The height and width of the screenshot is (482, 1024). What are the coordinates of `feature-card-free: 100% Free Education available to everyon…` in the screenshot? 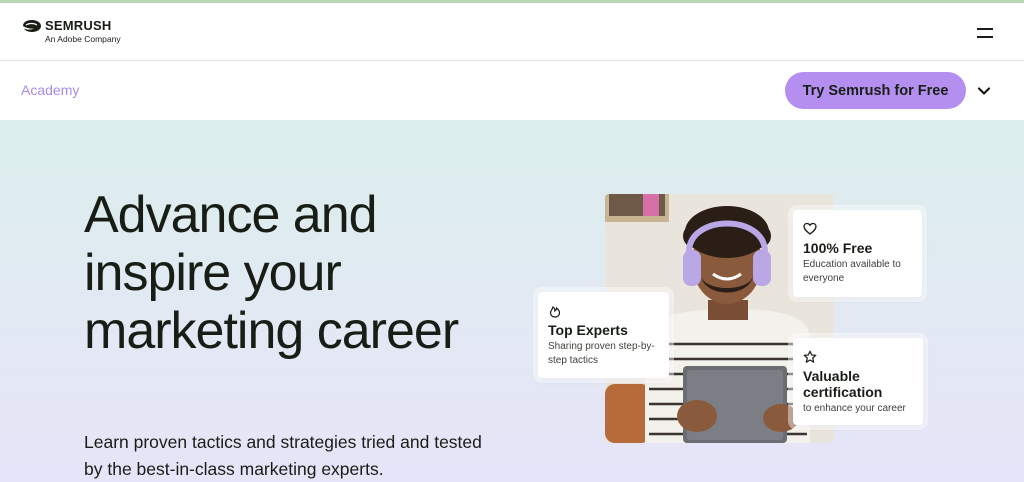 It's located at (857, 253).